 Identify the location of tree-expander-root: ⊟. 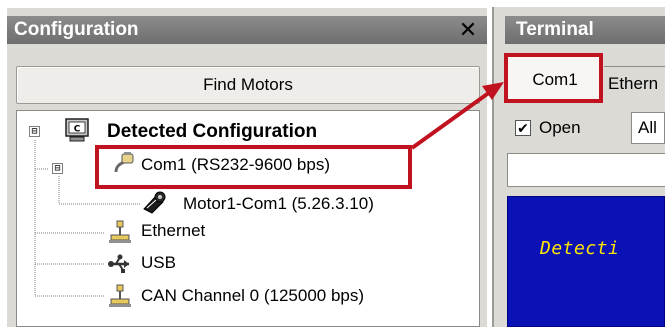
(34, 131).